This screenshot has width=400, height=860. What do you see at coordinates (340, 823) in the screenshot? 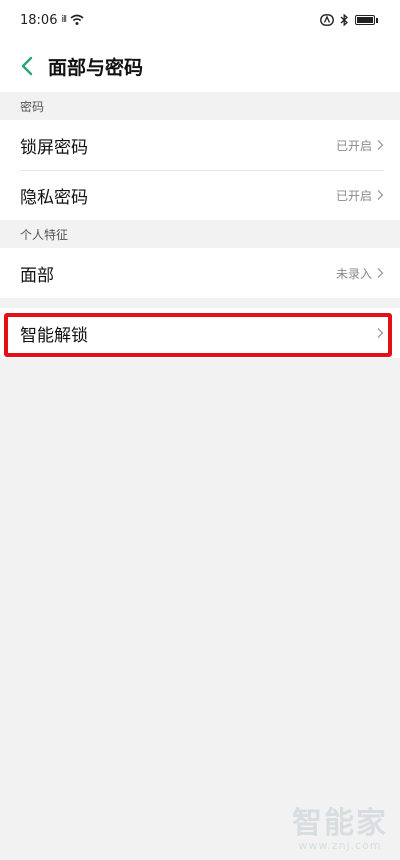
I see `watermark-logo: 智能家` at bounding box center [340, 823].